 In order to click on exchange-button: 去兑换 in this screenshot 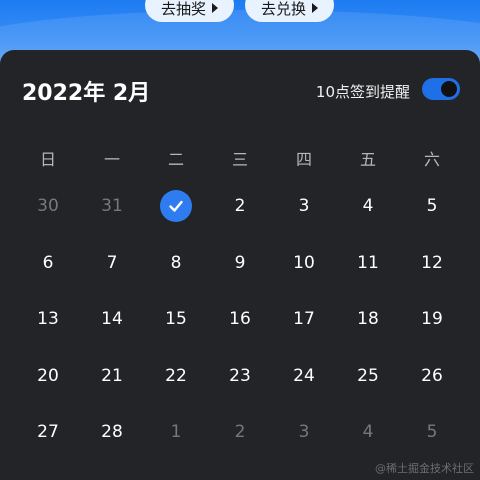, I will do `click(289, 11)`.